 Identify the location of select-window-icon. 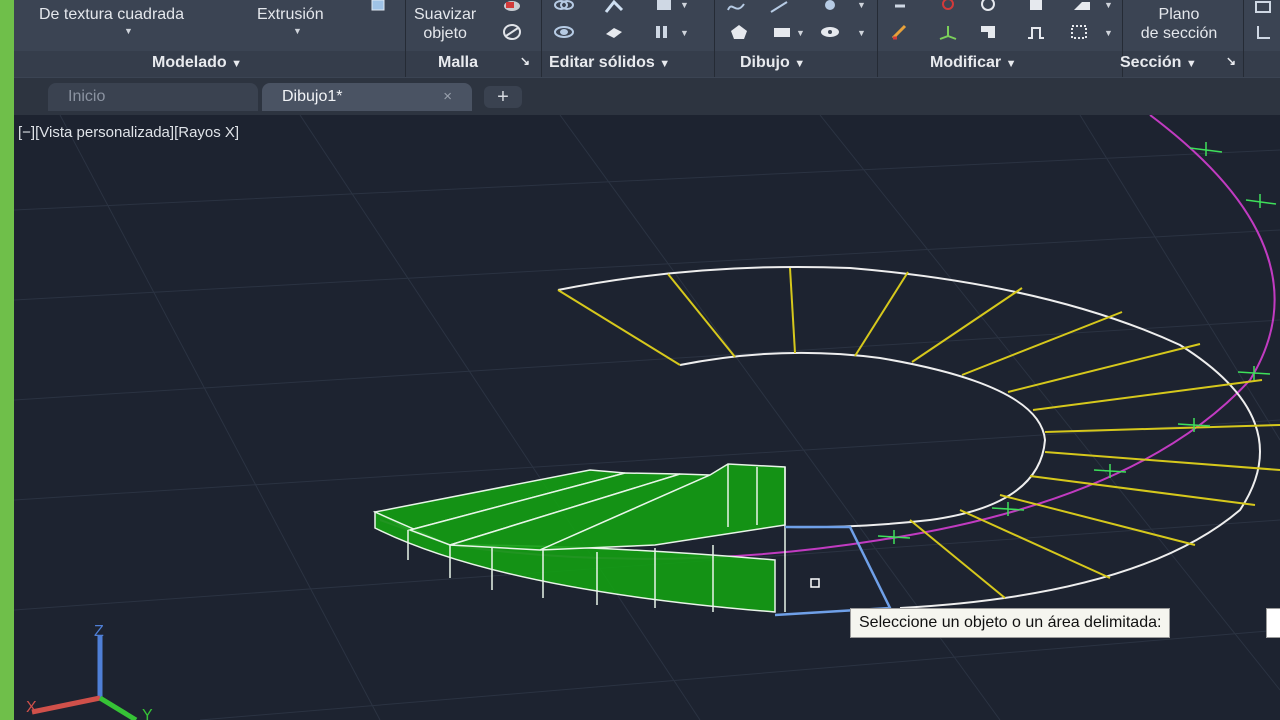
(1080, 32).